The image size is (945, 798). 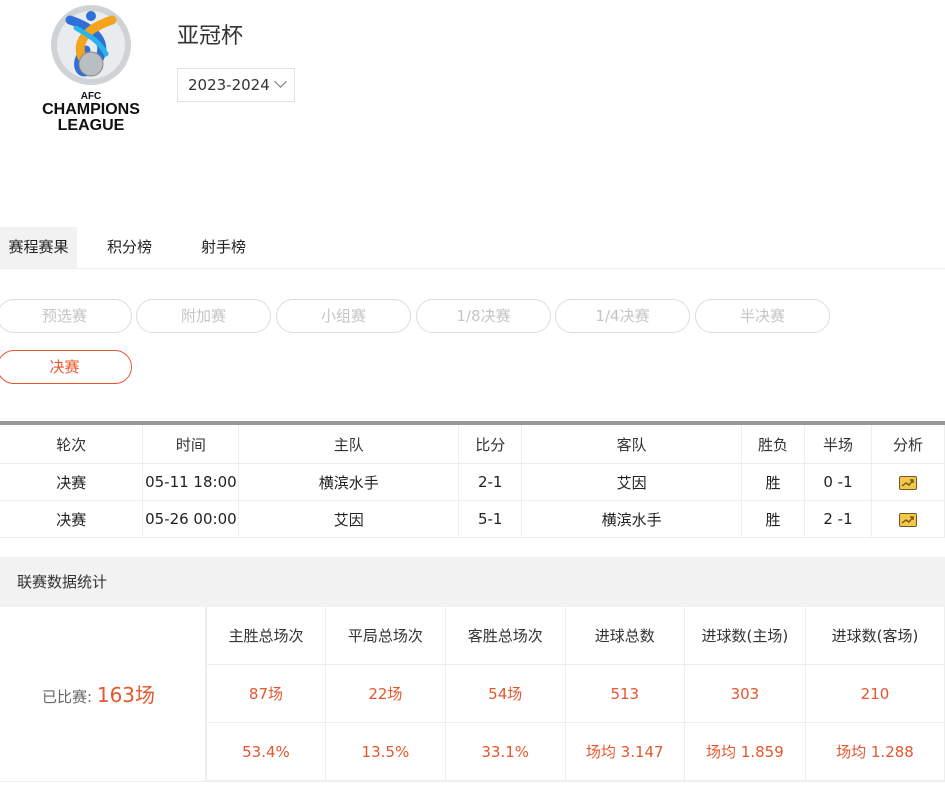 What do you see at coordinates (472, 781) in the screenshot?
I see `divider` at bounding box center [472, 781].